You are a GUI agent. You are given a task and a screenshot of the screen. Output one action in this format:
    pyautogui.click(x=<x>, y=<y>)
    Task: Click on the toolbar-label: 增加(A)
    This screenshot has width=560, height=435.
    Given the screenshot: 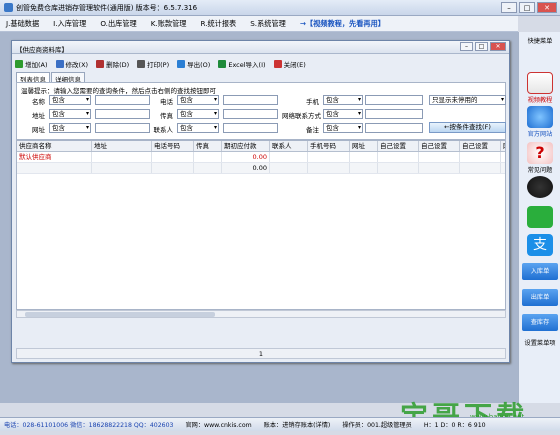 What is the action you would take?
    pyautogui.click(x=36, y=64)
    